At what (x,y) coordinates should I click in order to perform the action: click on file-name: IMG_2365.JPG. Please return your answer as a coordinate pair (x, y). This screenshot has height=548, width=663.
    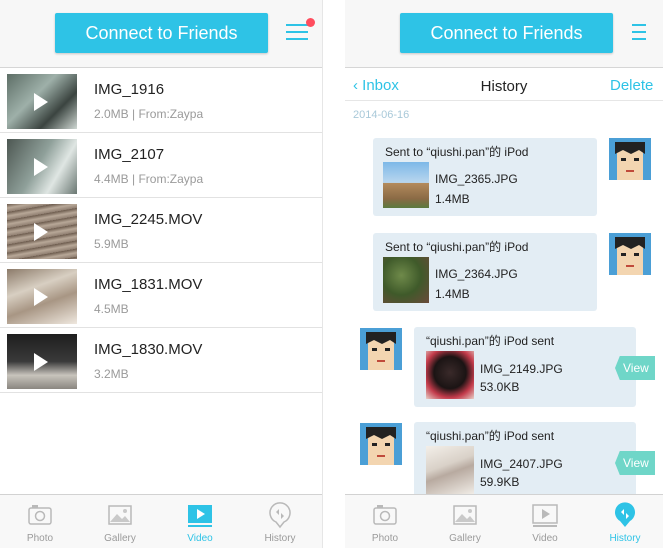
    Looking at the image, I should click on (476, 179).